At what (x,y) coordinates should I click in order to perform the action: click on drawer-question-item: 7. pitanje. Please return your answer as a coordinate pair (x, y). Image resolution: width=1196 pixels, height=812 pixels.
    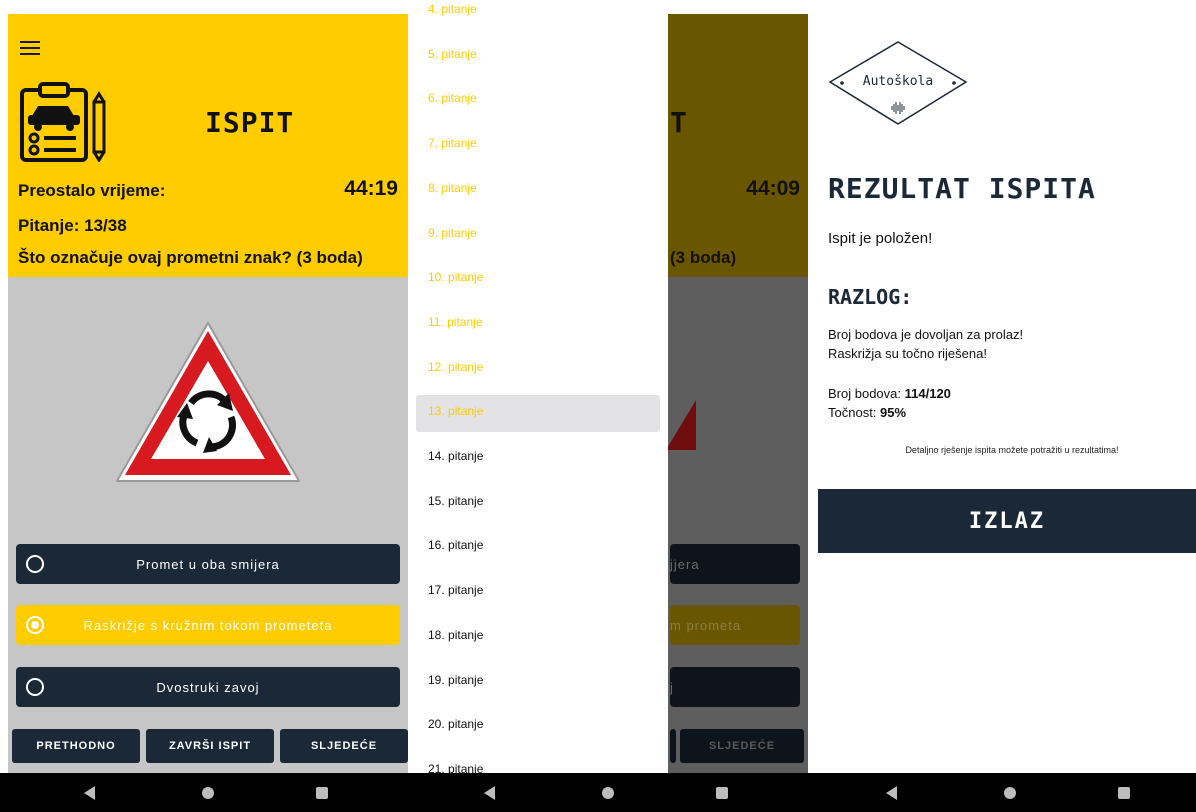
    Looking at the image, I should click on (452, 143).